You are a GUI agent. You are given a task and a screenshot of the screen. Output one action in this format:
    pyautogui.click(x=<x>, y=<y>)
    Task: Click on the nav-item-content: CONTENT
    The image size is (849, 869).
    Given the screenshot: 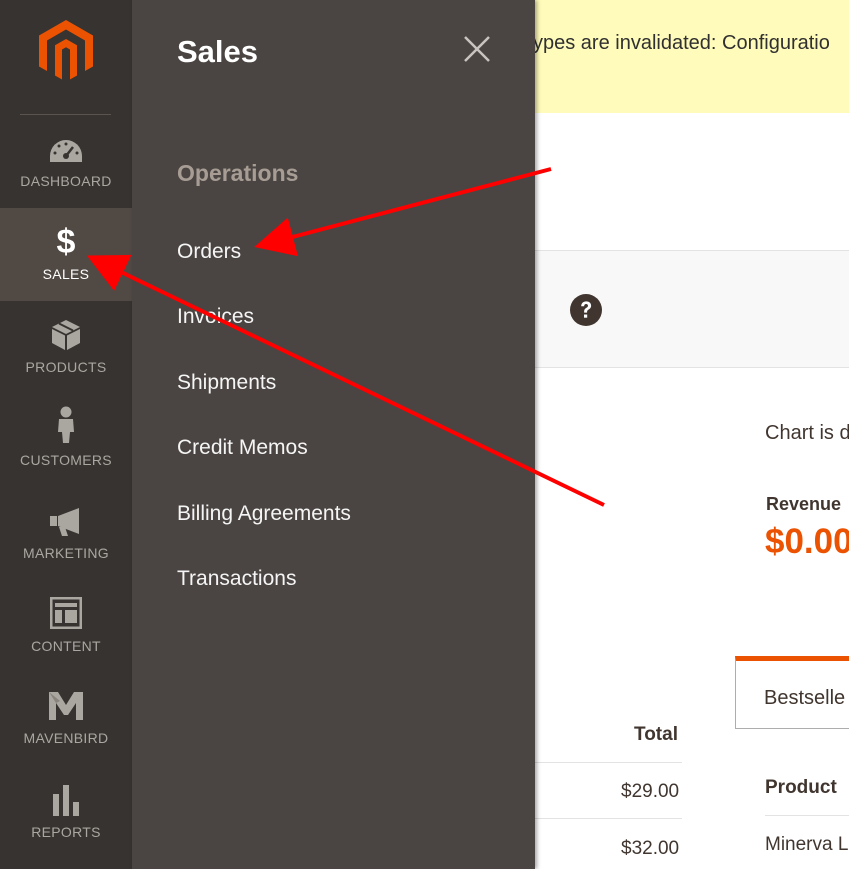 What is the action you would take?
    pyautogui.click(x=66, y=626)
    